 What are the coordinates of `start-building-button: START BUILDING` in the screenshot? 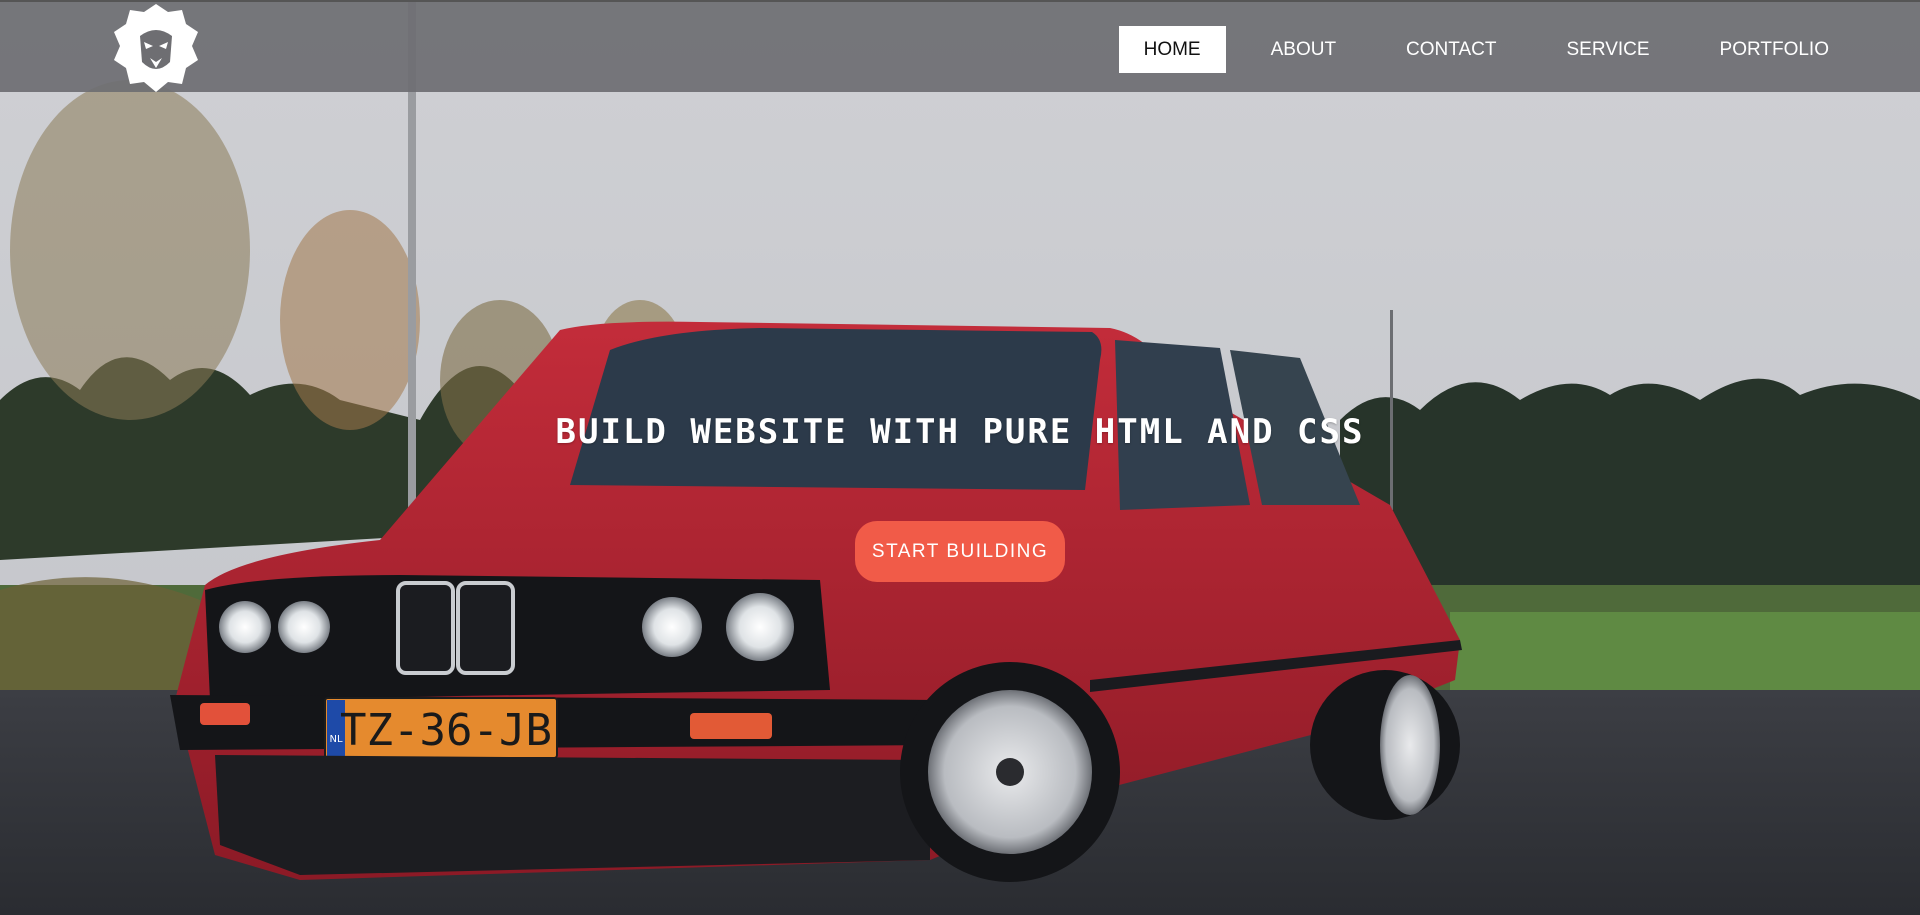 It's located at (960, 551).